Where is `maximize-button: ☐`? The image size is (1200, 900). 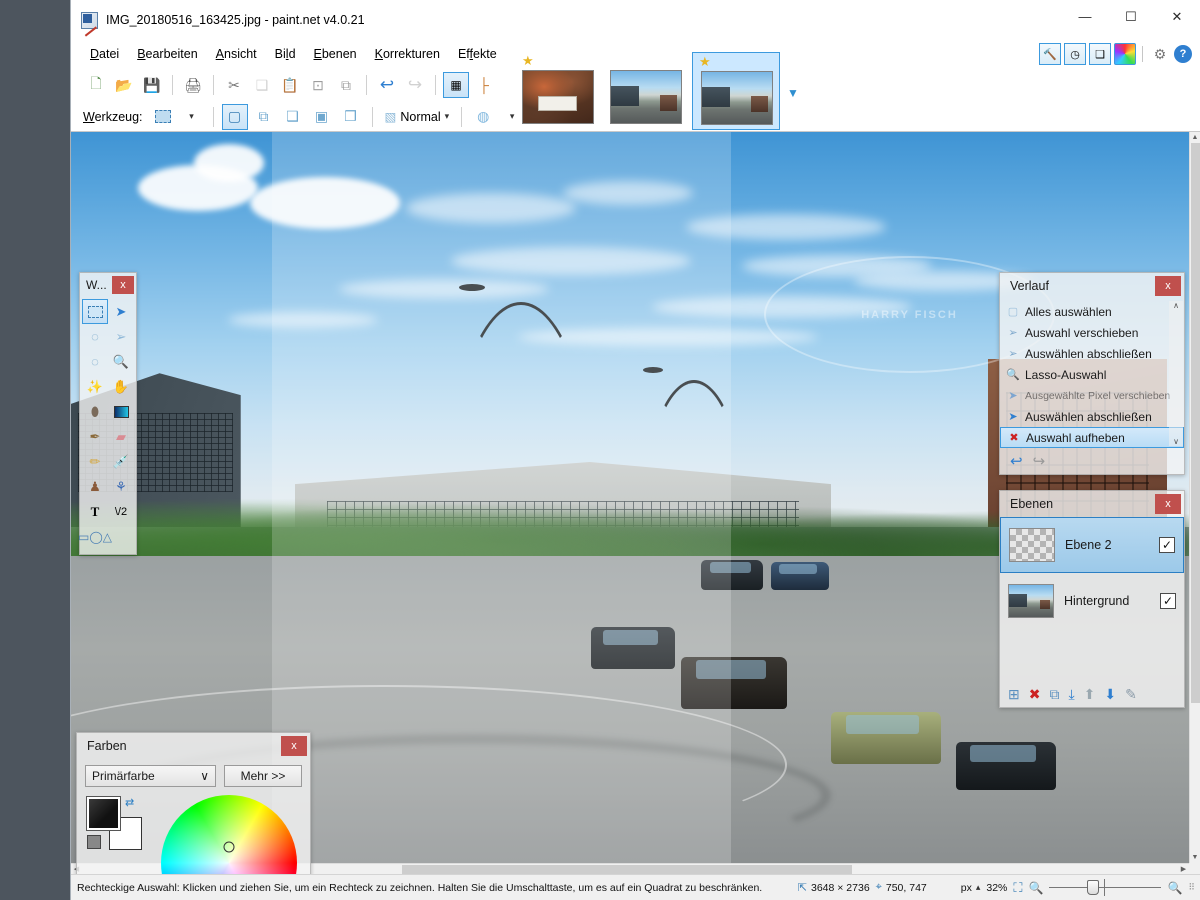 maximize-button: ☐ is located at coordinates (1131, 16).